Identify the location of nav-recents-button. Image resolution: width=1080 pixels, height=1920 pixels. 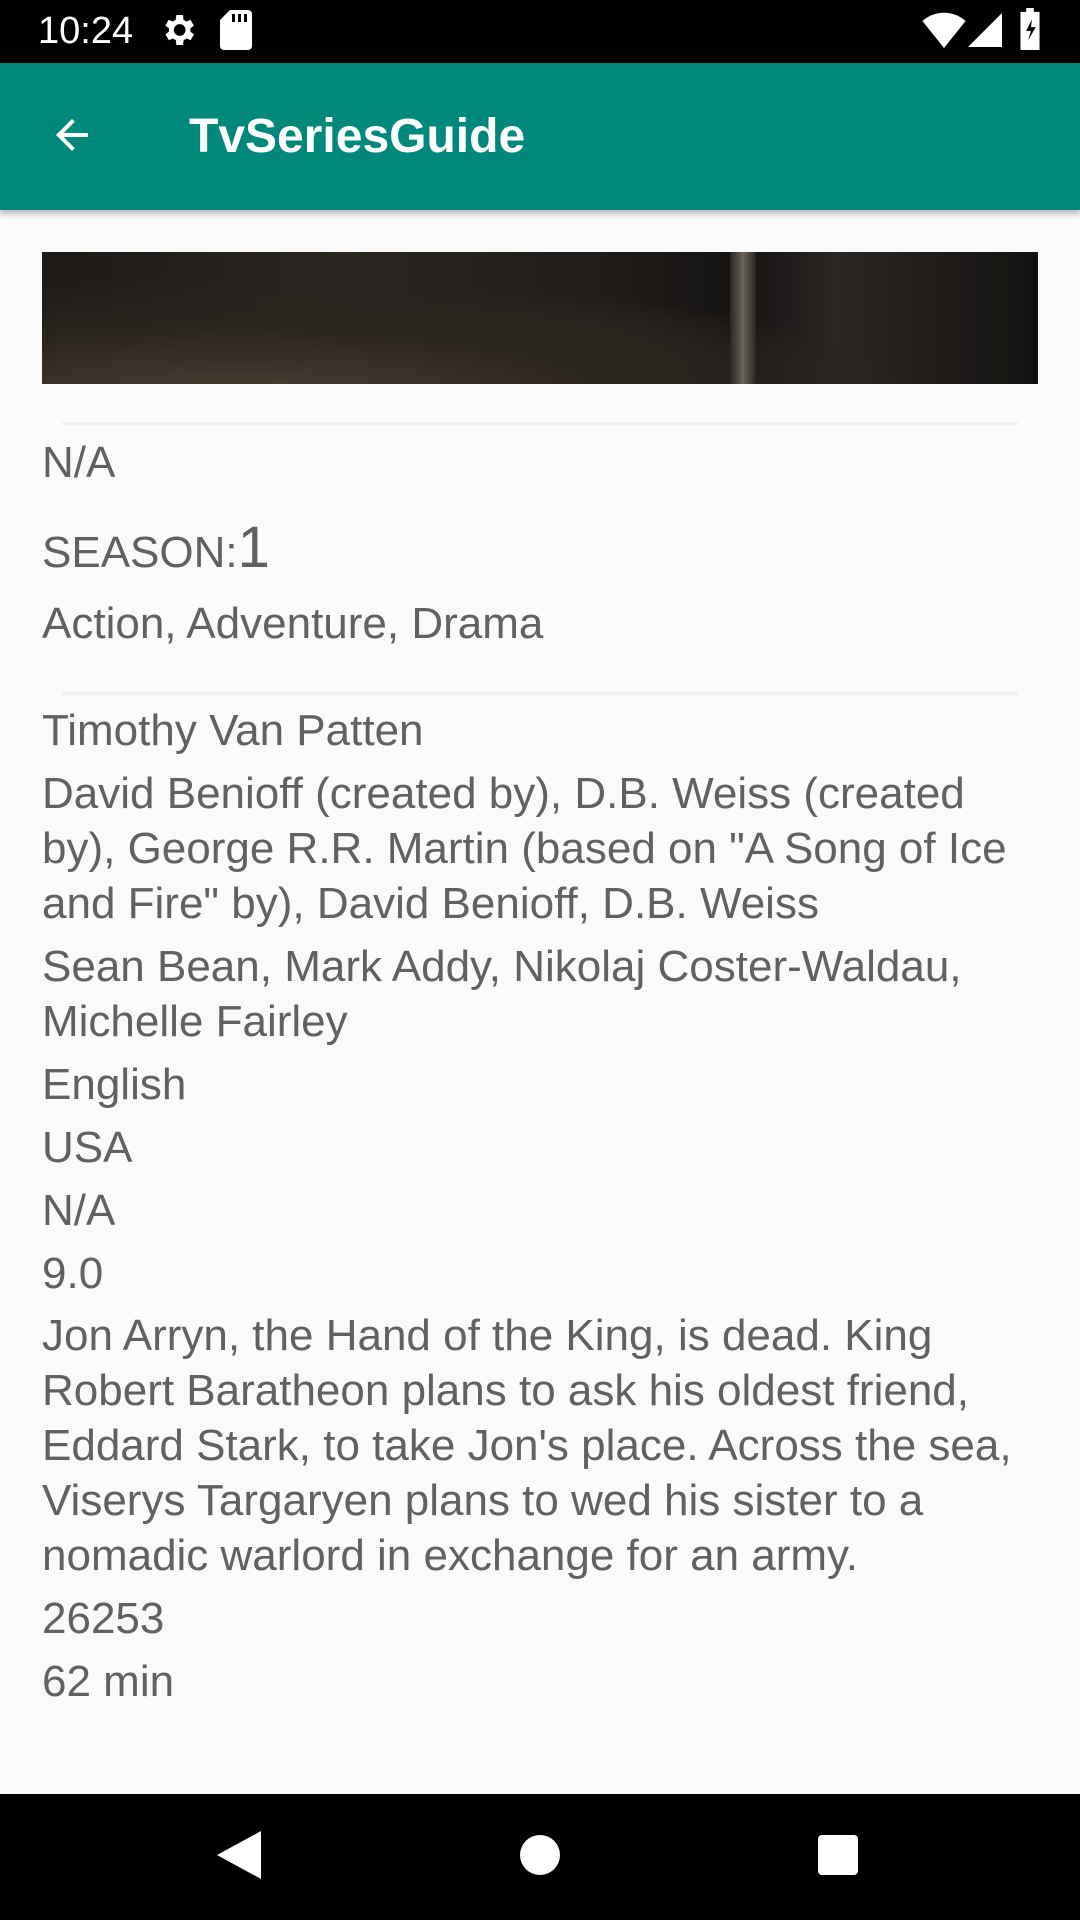
(838, 1857).